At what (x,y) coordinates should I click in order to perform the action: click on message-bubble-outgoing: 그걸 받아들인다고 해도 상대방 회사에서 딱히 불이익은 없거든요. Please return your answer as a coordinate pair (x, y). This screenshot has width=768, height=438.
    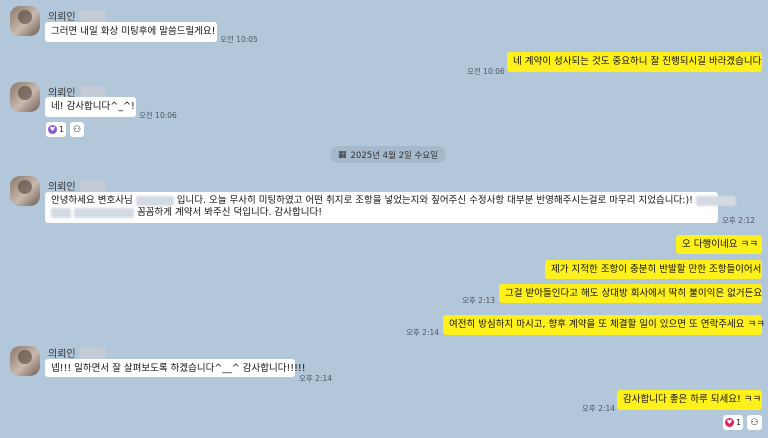
    Looking at the image, I should click on (630, 293).